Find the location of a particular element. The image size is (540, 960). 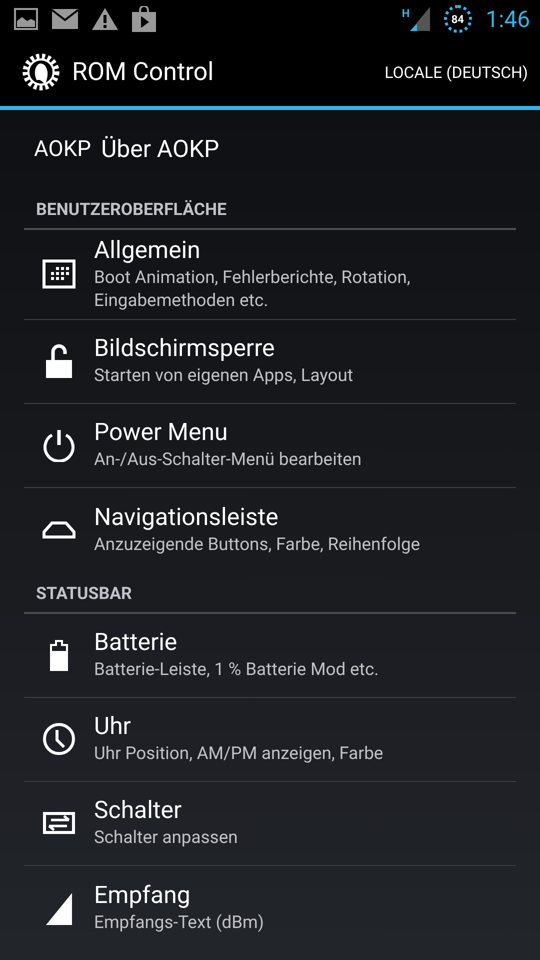

mail-icon is located at coordinates (65, 19).